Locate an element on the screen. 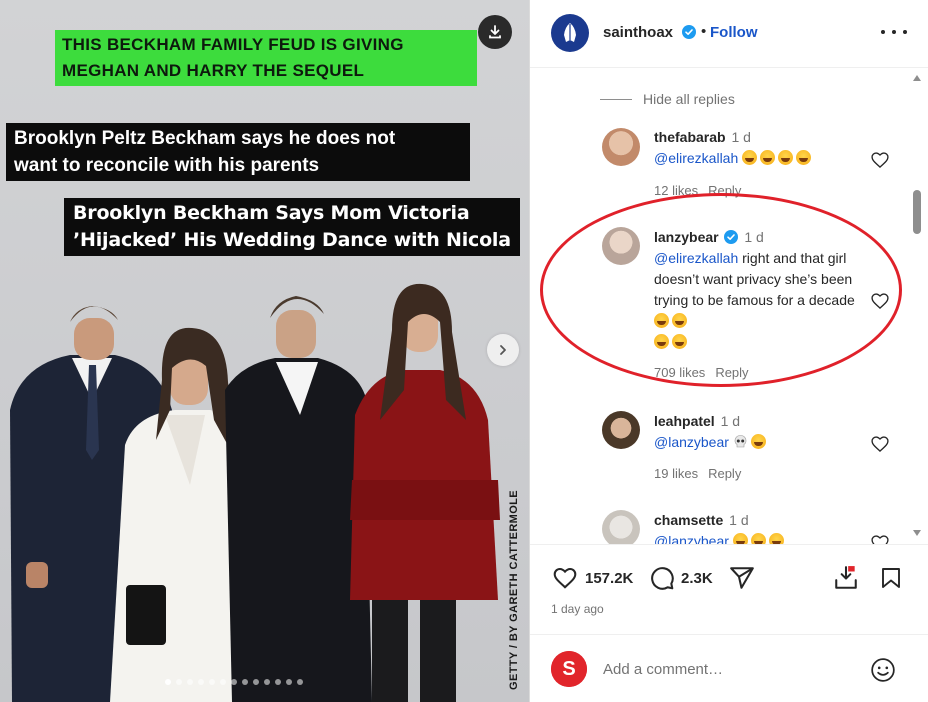  comment-username: thefabarab is located at coordinates (690, 137).